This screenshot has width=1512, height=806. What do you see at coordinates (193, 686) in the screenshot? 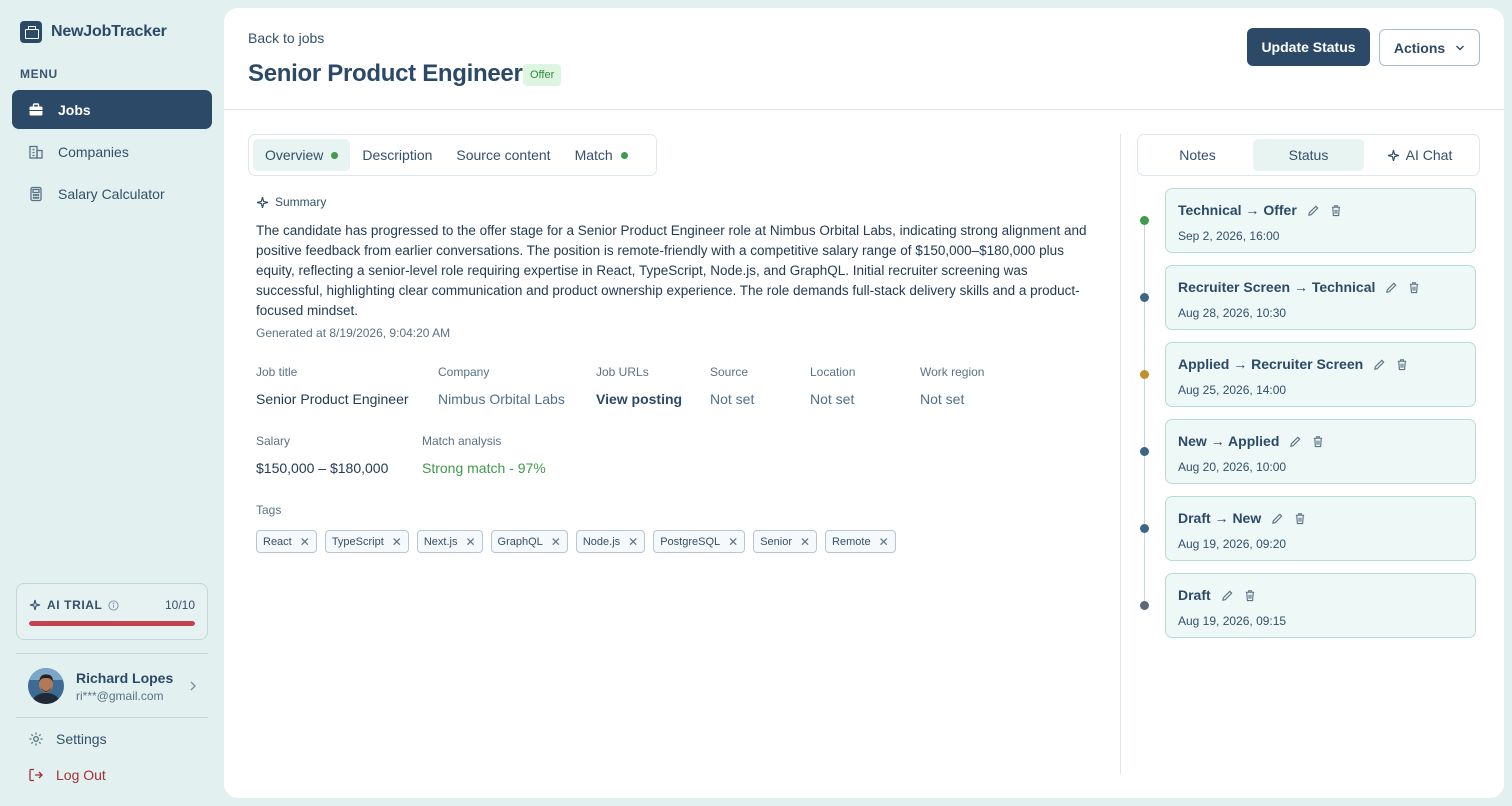
I see `chevron-right-icon` at bounding box center [193, 686].